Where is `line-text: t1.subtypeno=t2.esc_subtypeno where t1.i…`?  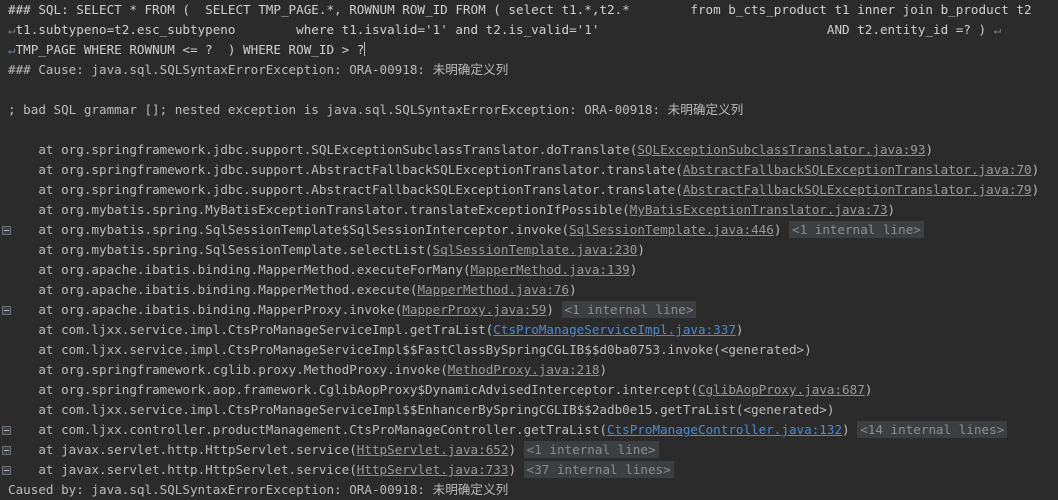
line-text: t1.subtypeno=t2.esc_subtypeno where t1.i… is located at coordinates (504, 29).